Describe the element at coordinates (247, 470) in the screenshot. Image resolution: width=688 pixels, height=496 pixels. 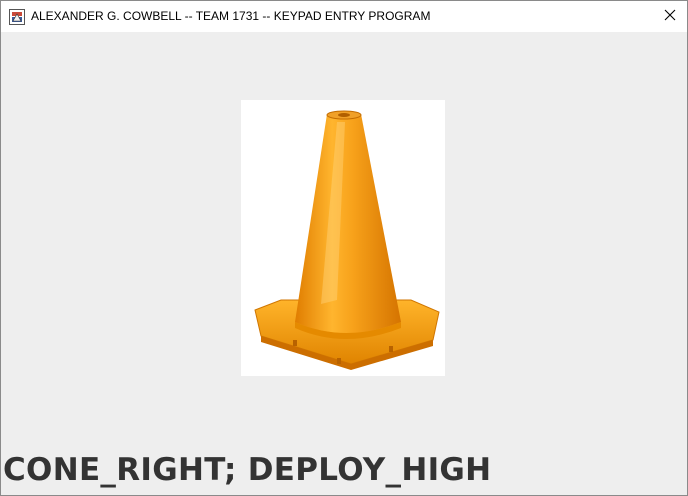
I see `status-text: CONE_RIGHT; DEPLOY_HIGH` at that location.